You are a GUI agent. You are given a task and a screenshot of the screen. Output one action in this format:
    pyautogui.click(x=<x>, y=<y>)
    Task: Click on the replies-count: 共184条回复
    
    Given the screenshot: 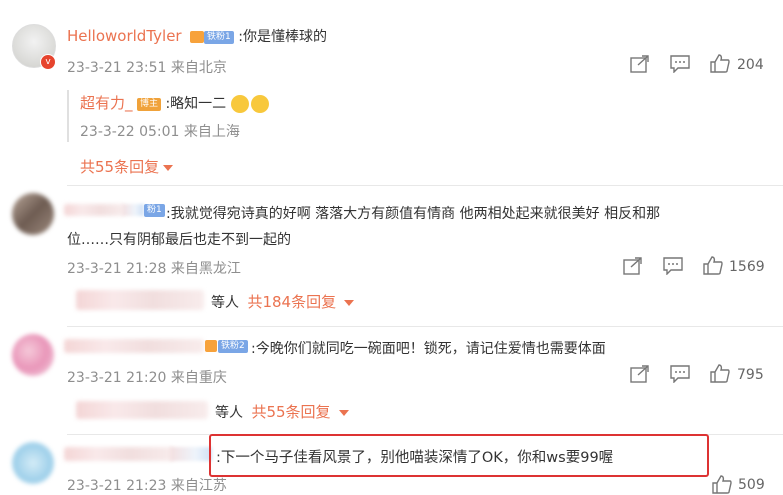 What is the action you would take?
    pyautogui.click(x=292, y=302)
    